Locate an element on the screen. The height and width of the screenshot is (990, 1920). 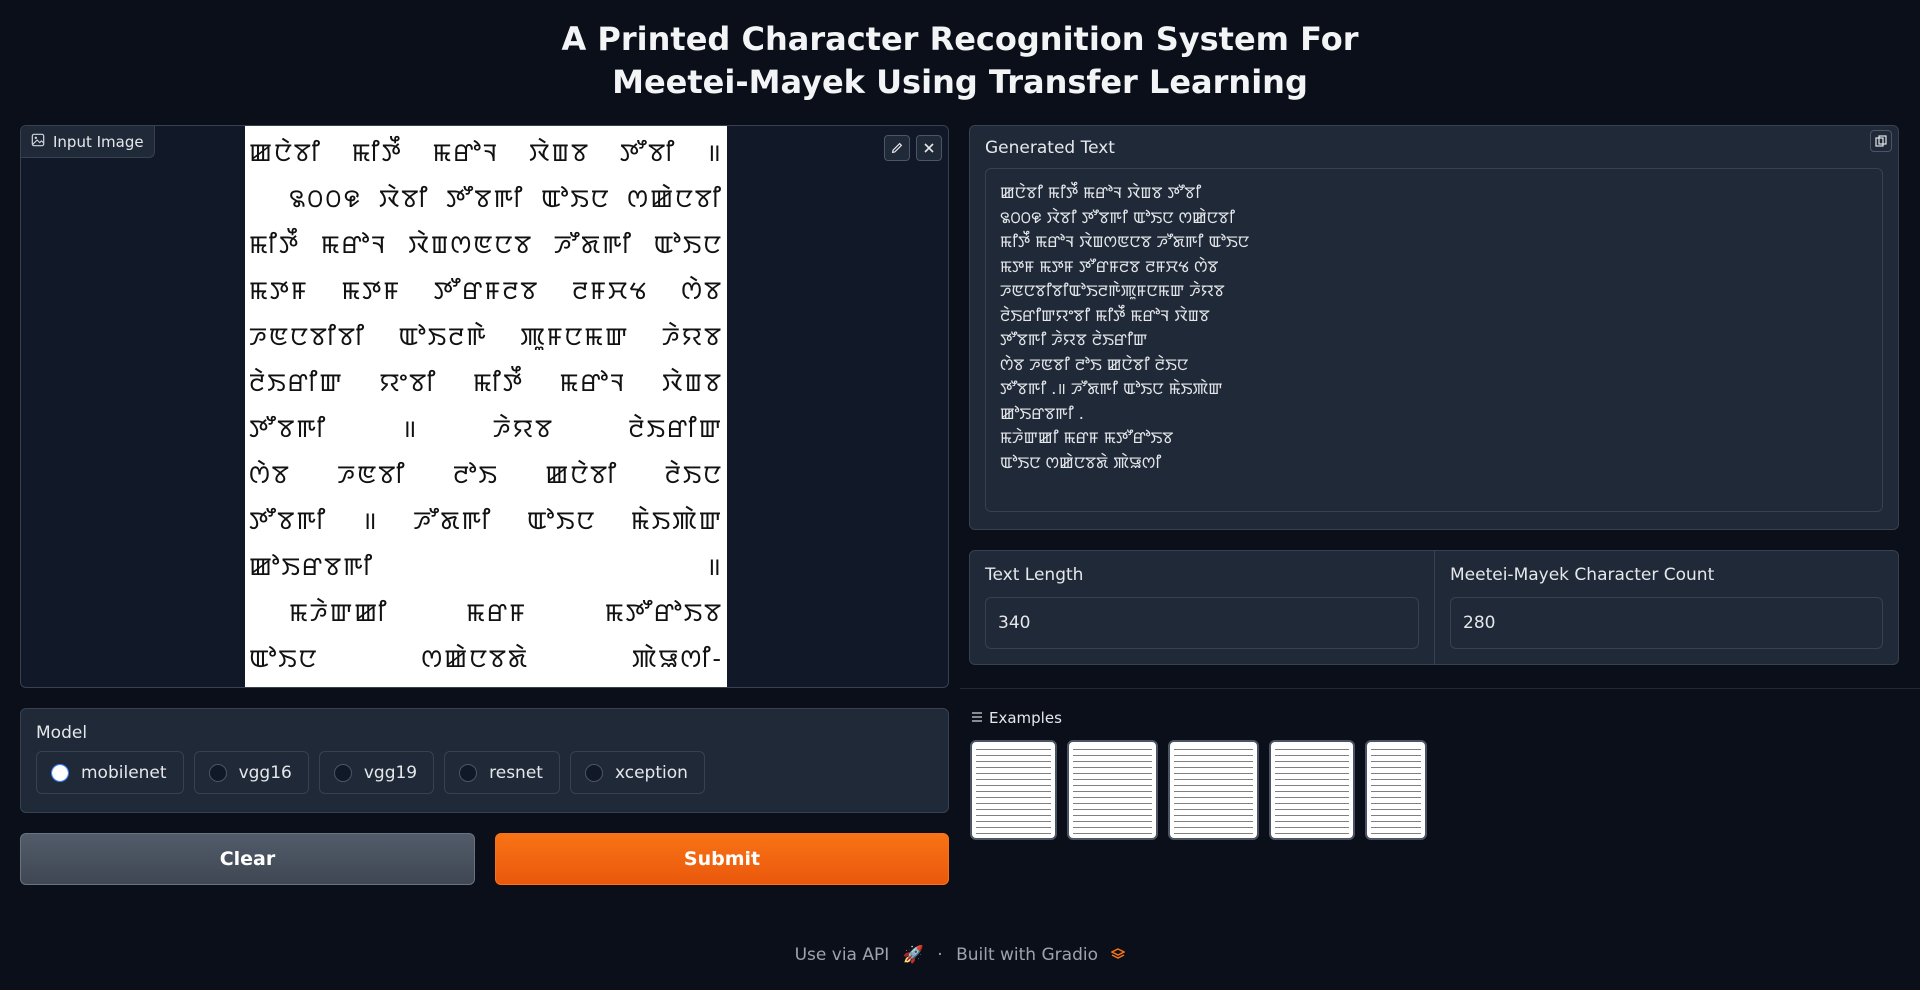
edit-icon is located at coordinates (897, 148).